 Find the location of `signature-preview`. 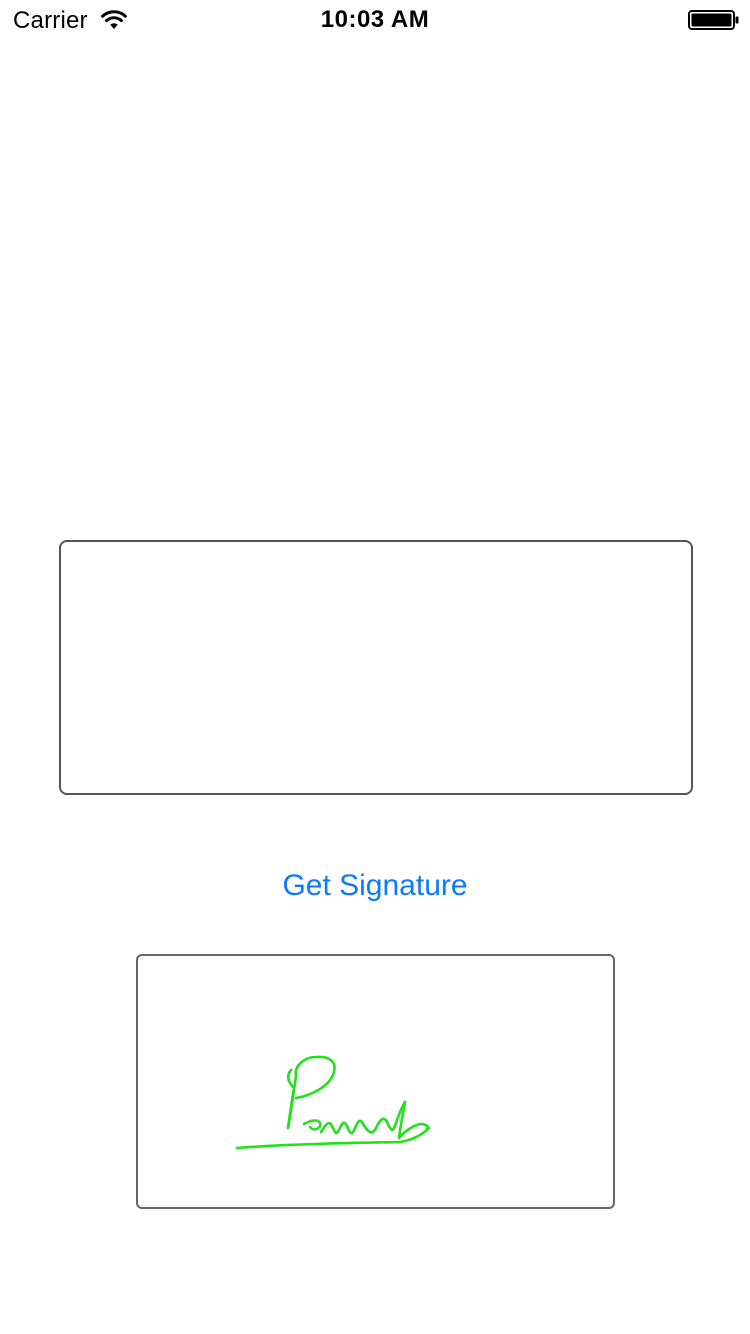

signature-preview is located at coordinates (375, 1081).